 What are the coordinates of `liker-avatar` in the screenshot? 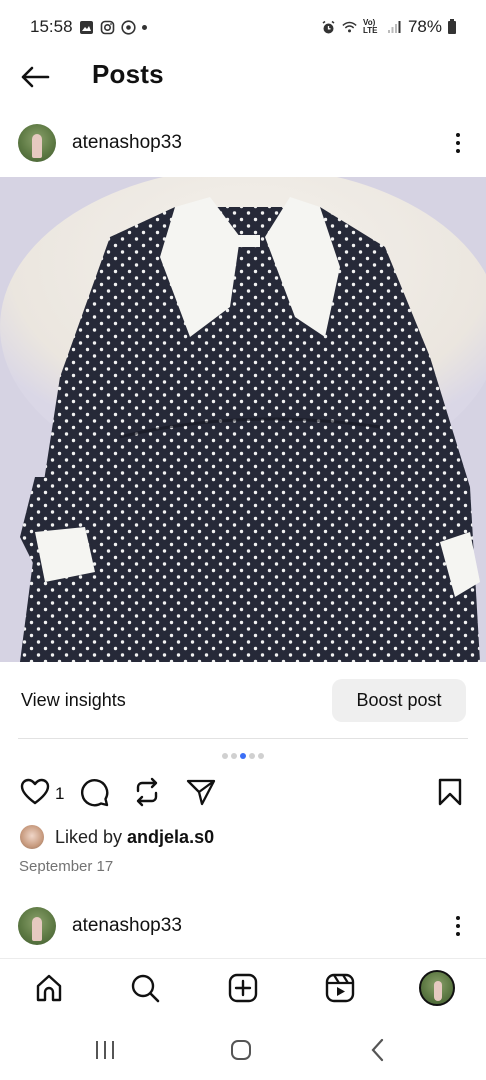 It's located at (32, 837).